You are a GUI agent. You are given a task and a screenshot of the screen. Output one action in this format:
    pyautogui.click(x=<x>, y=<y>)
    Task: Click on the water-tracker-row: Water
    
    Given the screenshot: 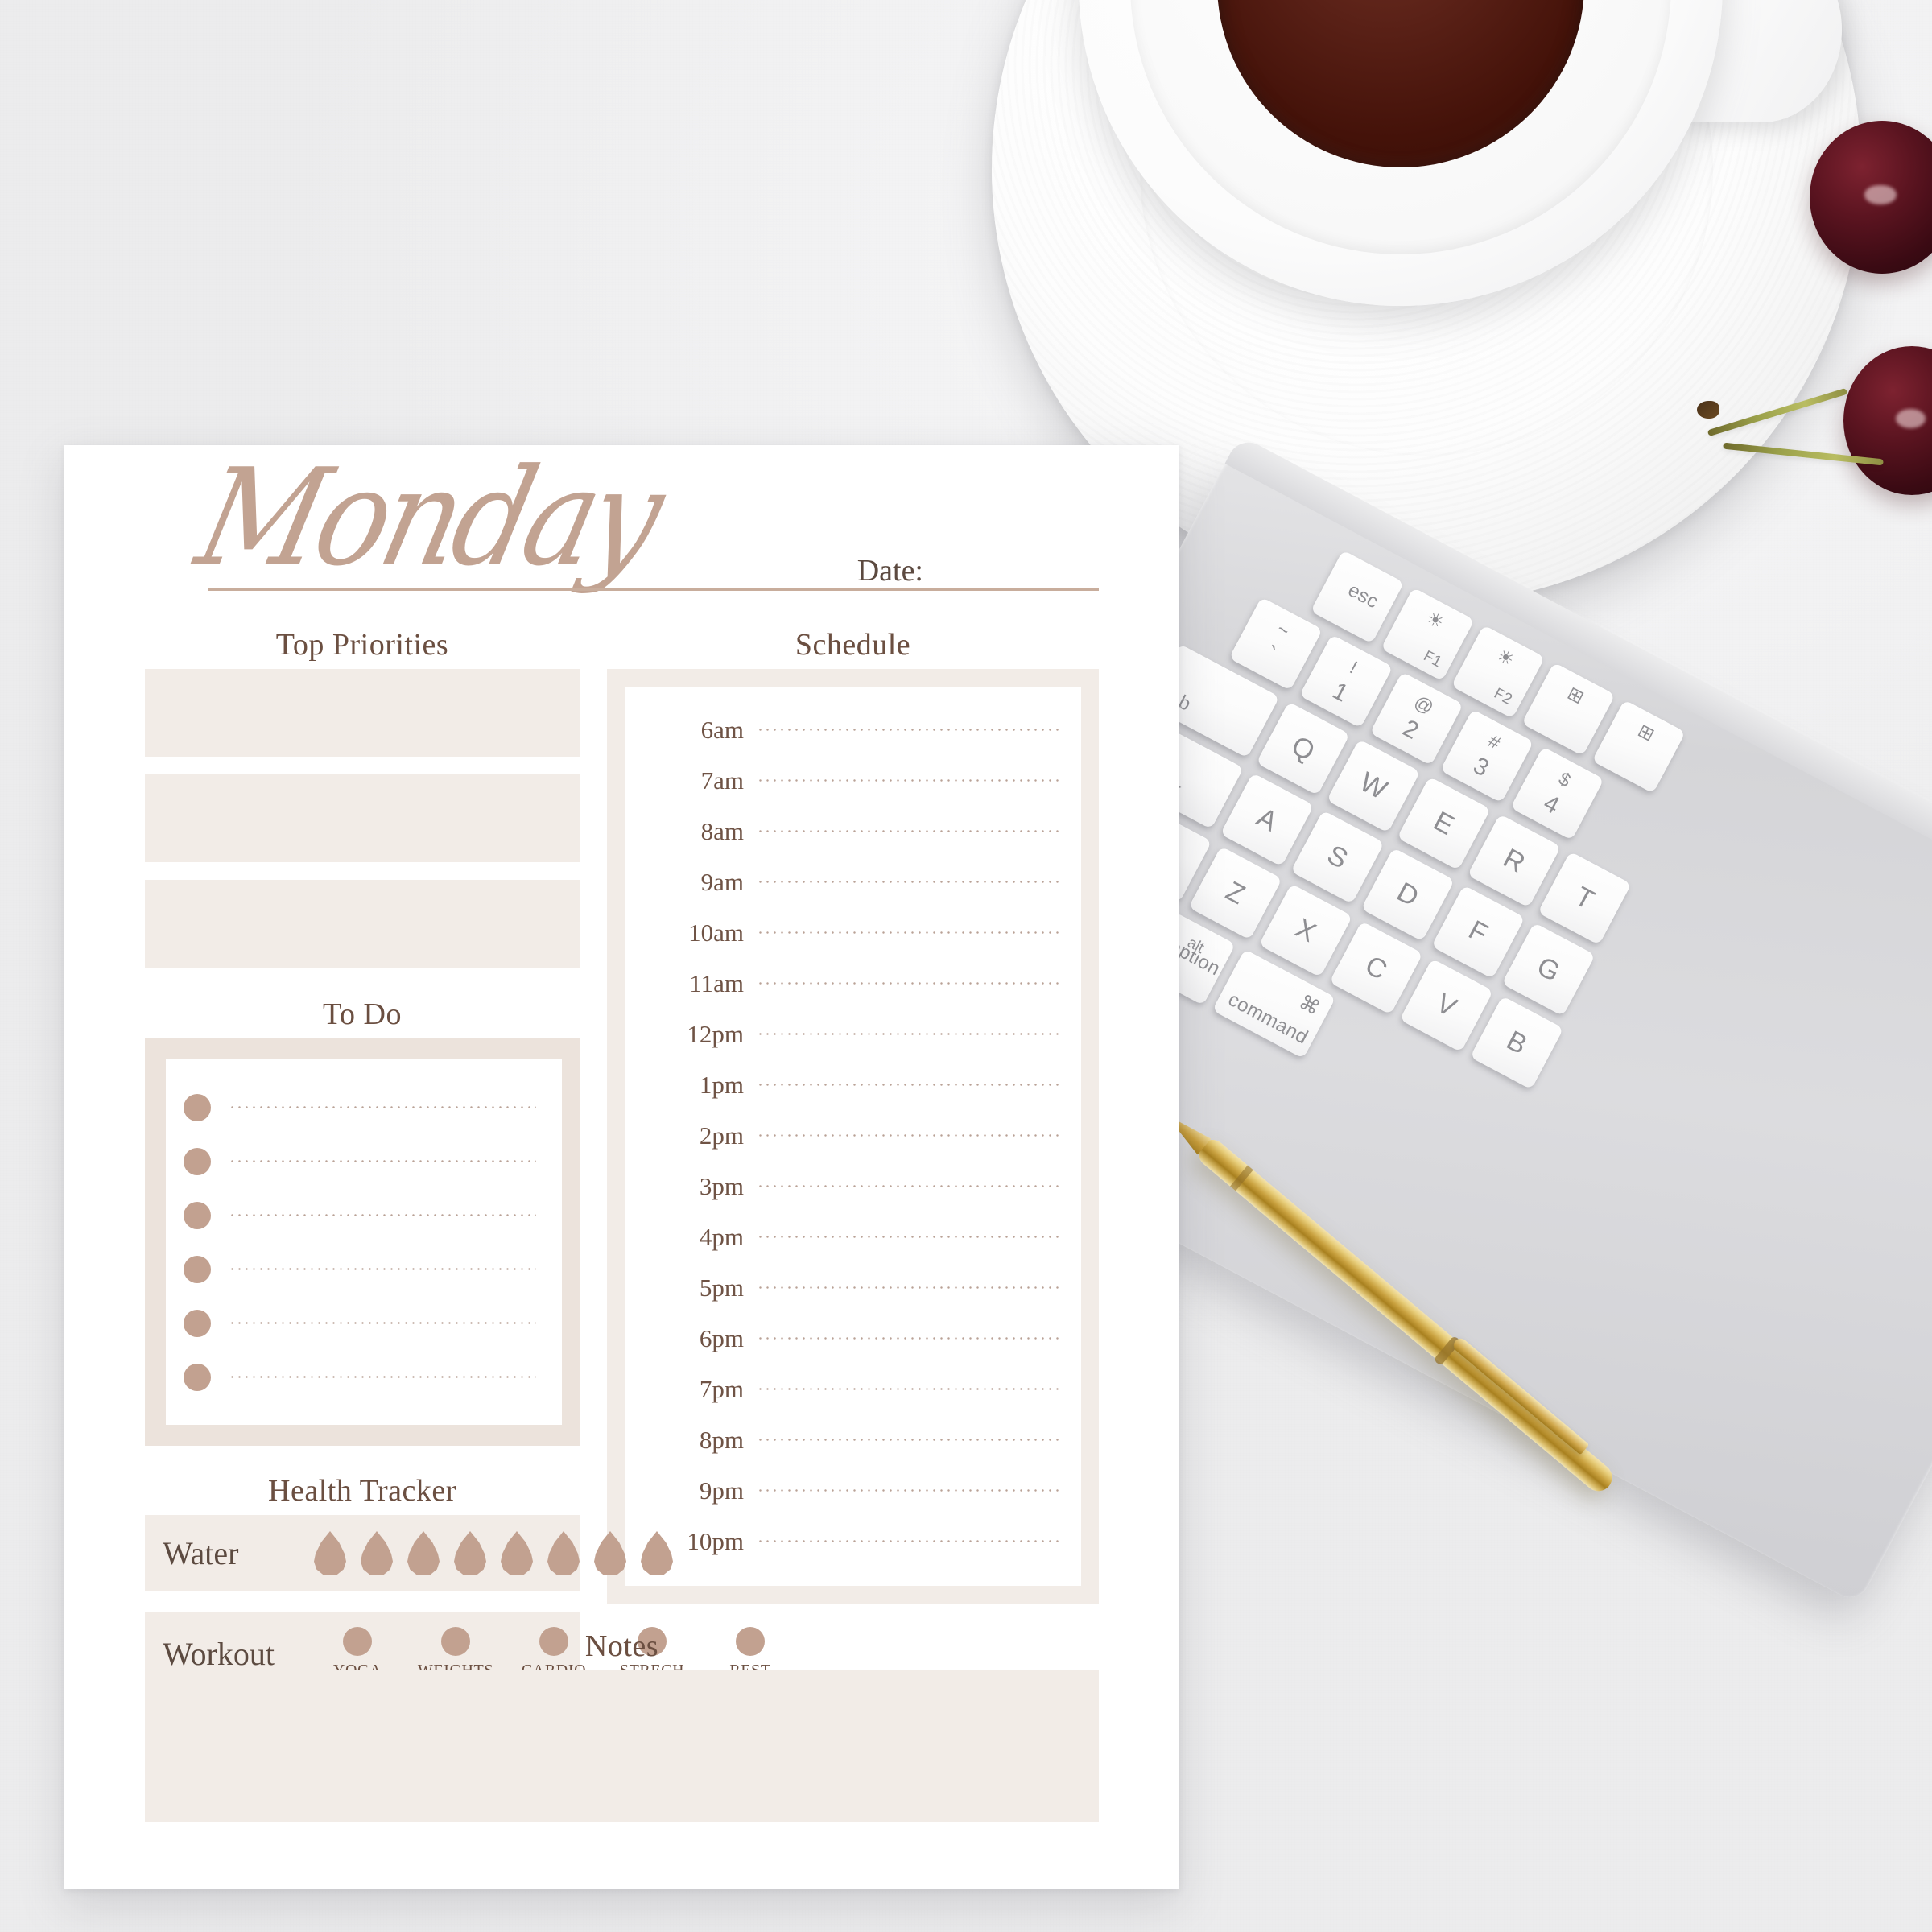 What is the action you would take?
    pyautogui.click(x=409, y=1553)
    